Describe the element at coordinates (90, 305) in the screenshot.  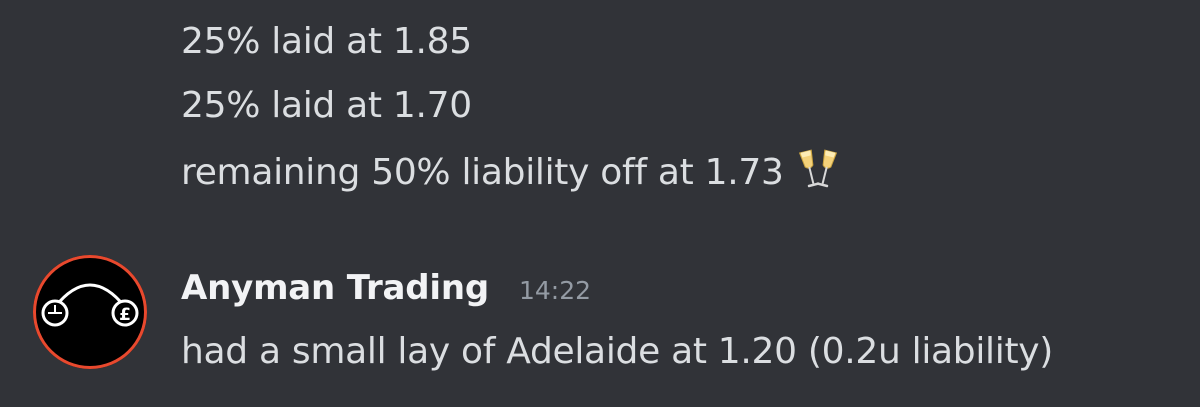
I see `headphones-pound-icon: £` at that location.